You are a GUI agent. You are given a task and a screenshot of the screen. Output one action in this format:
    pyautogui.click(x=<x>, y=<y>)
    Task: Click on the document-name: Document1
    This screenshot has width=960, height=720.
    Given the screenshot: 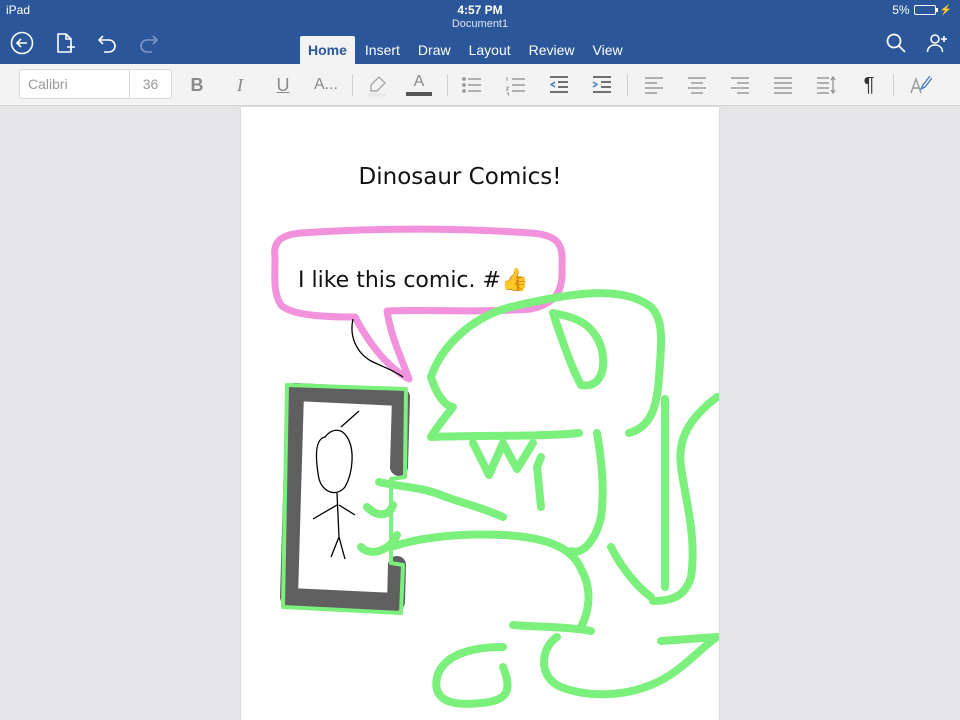 What is the action you would take?
    pyautogui.click(x=480, y=24)
    